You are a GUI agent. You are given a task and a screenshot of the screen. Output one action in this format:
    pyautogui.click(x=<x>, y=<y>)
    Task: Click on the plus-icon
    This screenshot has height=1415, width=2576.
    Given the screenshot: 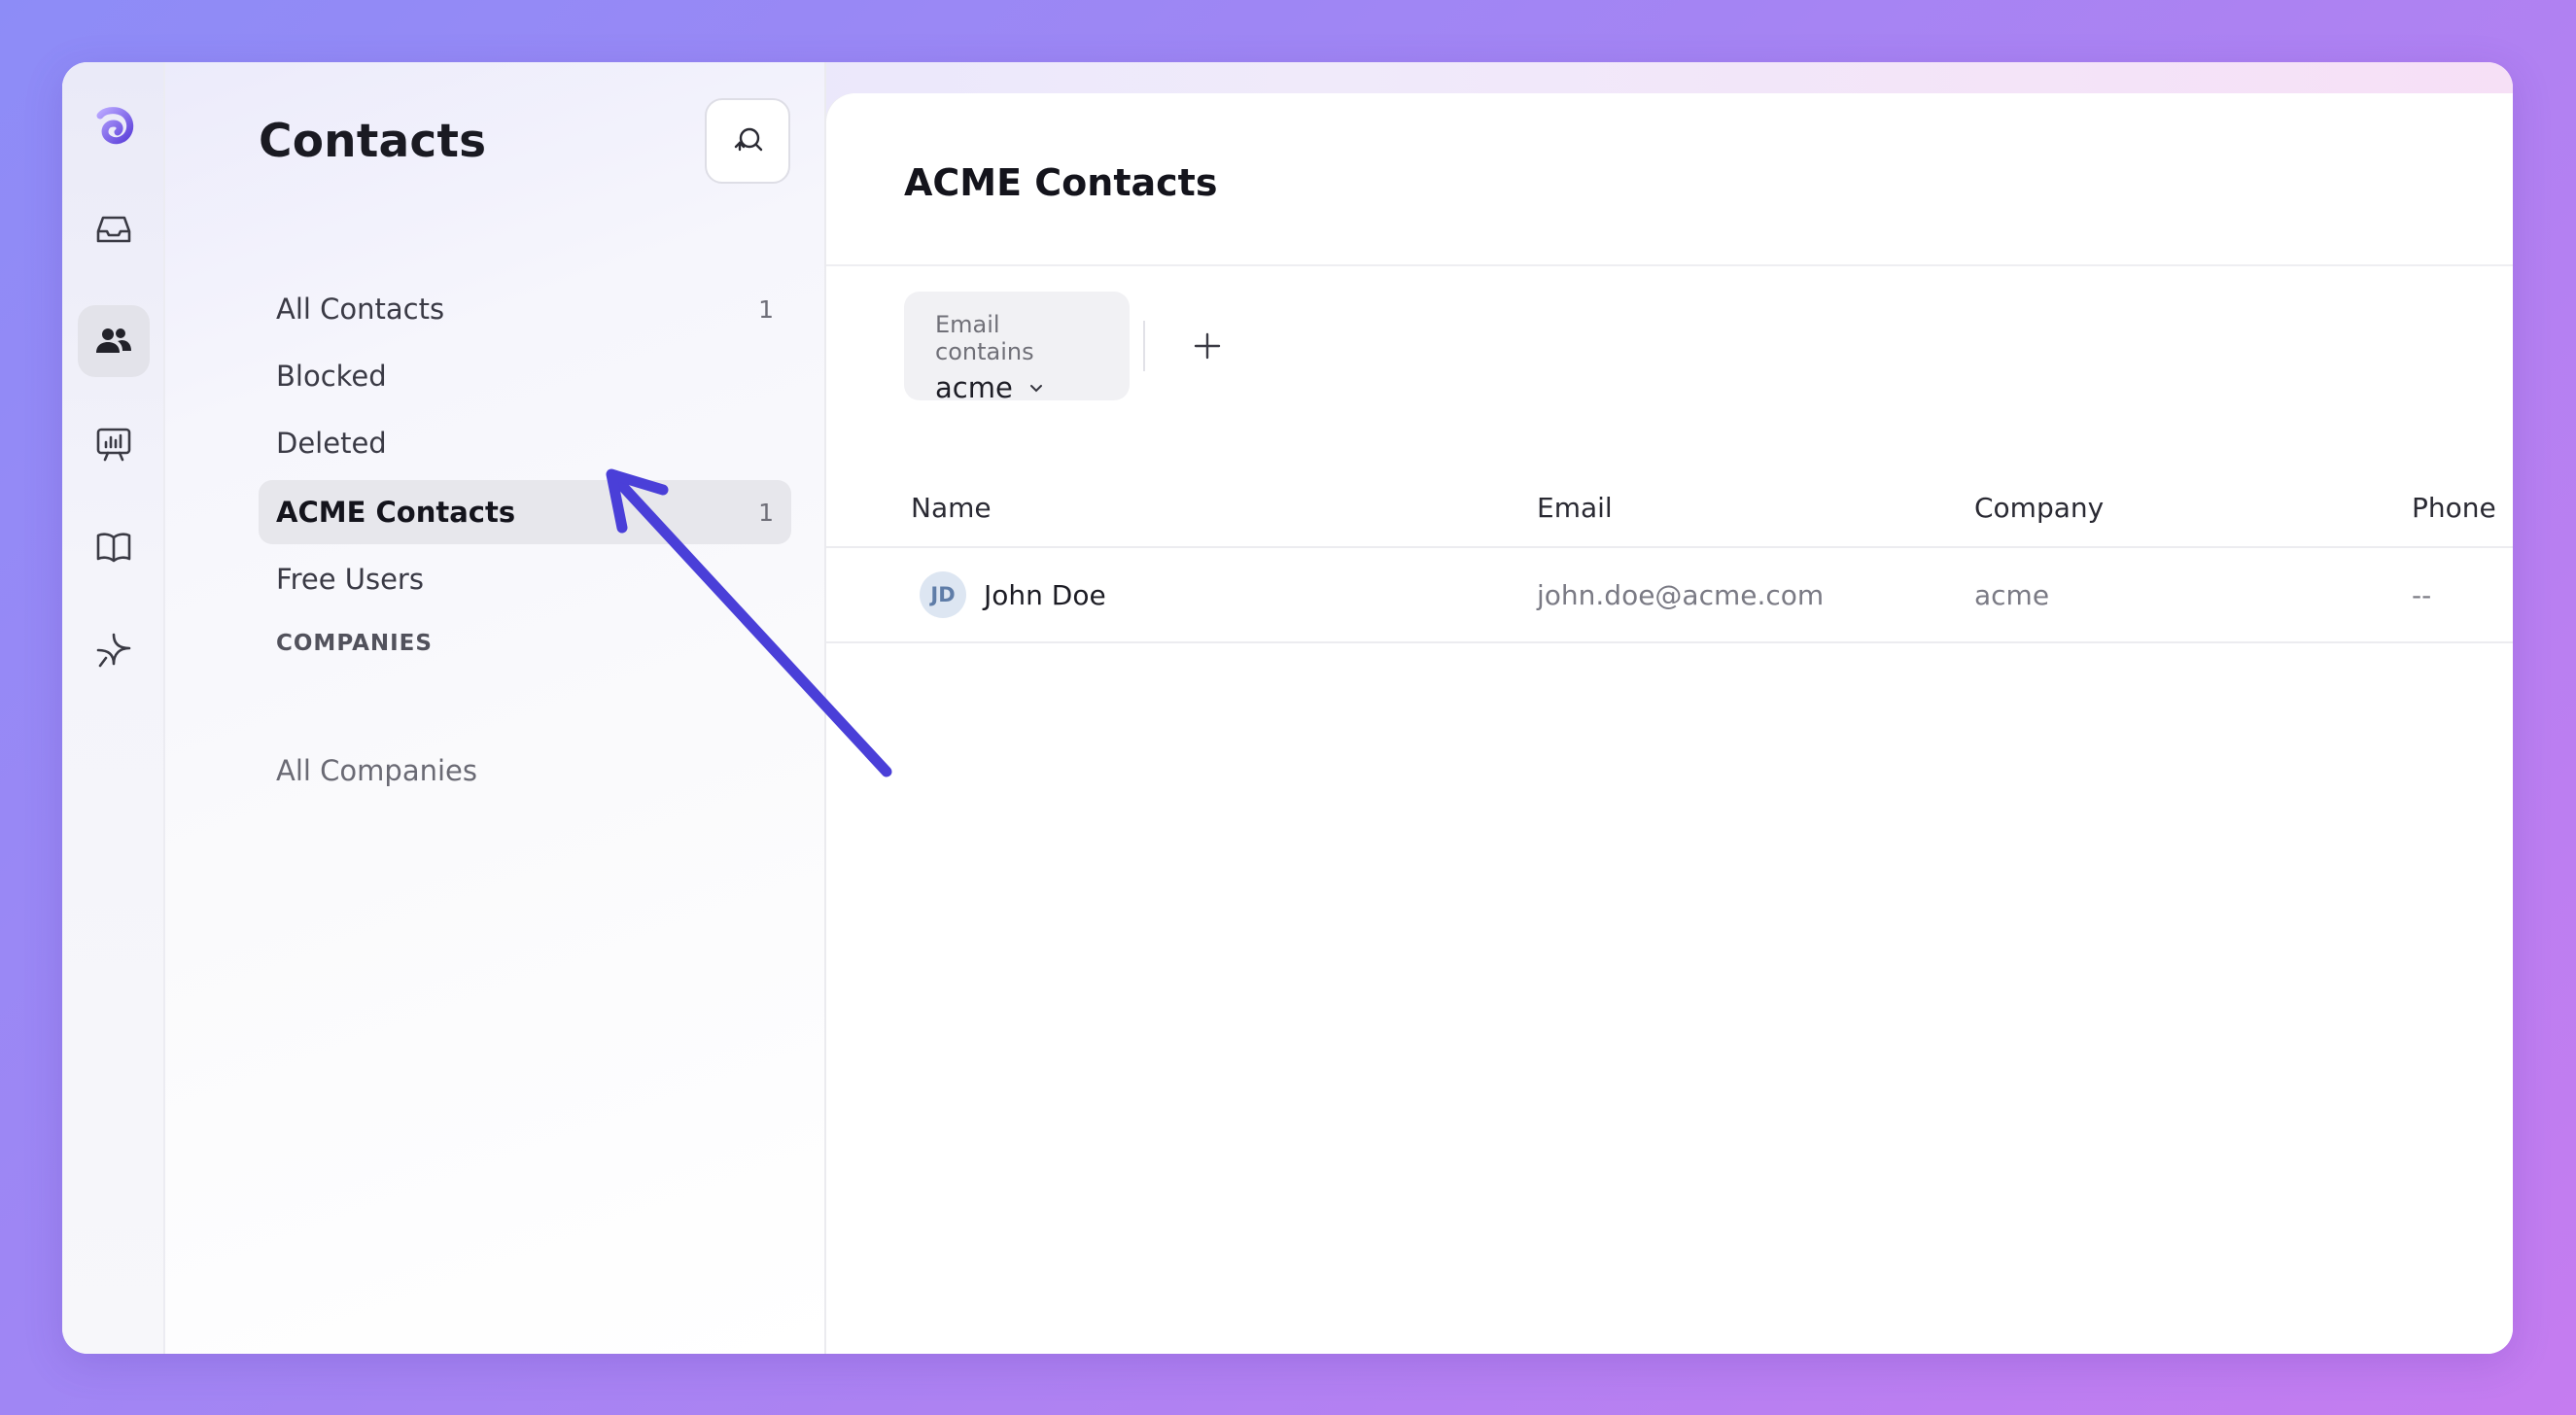 What is the action you would take?
    pyautogui.click(x=1207, y=346)
    